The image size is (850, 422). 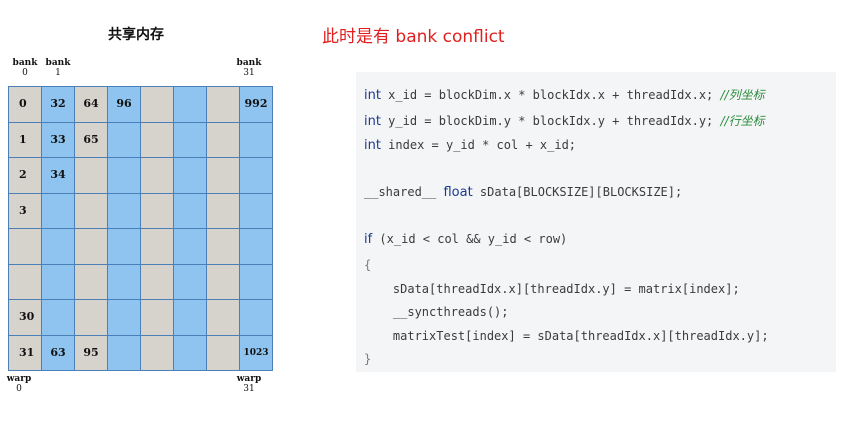 I want to click on code-line: int index = y_id * col + x_id;, so click(x=470, y=145).